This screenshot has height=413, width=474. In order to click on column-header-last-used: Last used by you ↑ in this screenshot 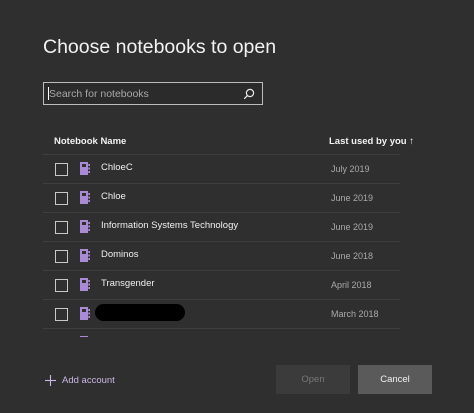, I will do `click(371, 141)`.